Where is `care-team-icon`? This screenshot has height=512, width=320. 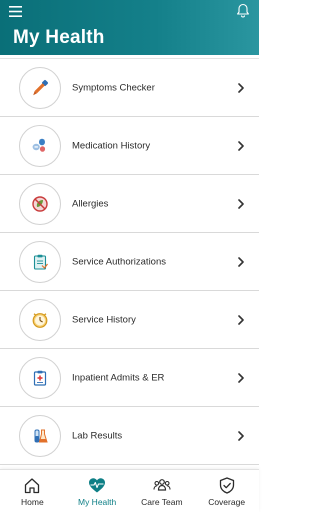 care-team-icon is located at coordinates (162, 485).